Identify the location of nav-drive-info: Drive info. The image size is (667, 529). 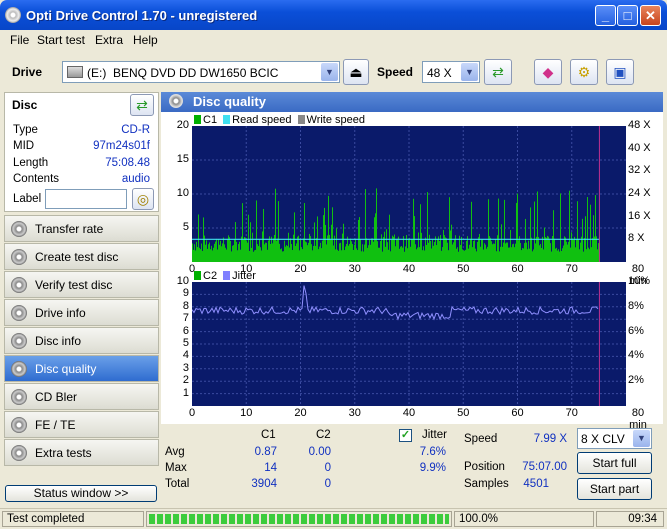
(81, 312).